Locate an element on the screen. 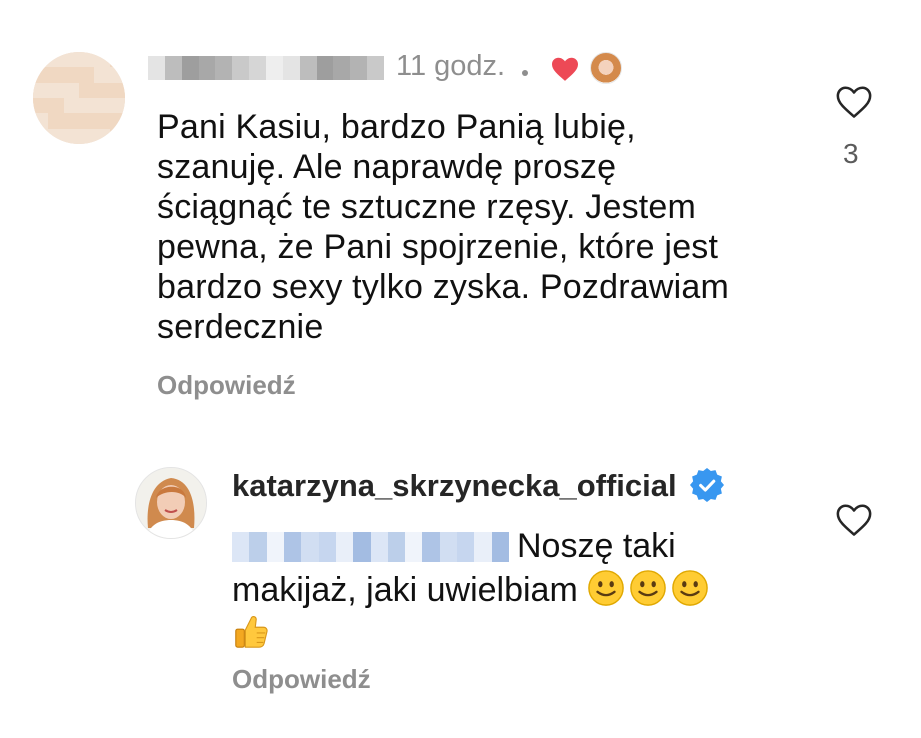  reply-text: Noszę taki makijaż, jaki uwielbiam is located at coordinates (482, 590).